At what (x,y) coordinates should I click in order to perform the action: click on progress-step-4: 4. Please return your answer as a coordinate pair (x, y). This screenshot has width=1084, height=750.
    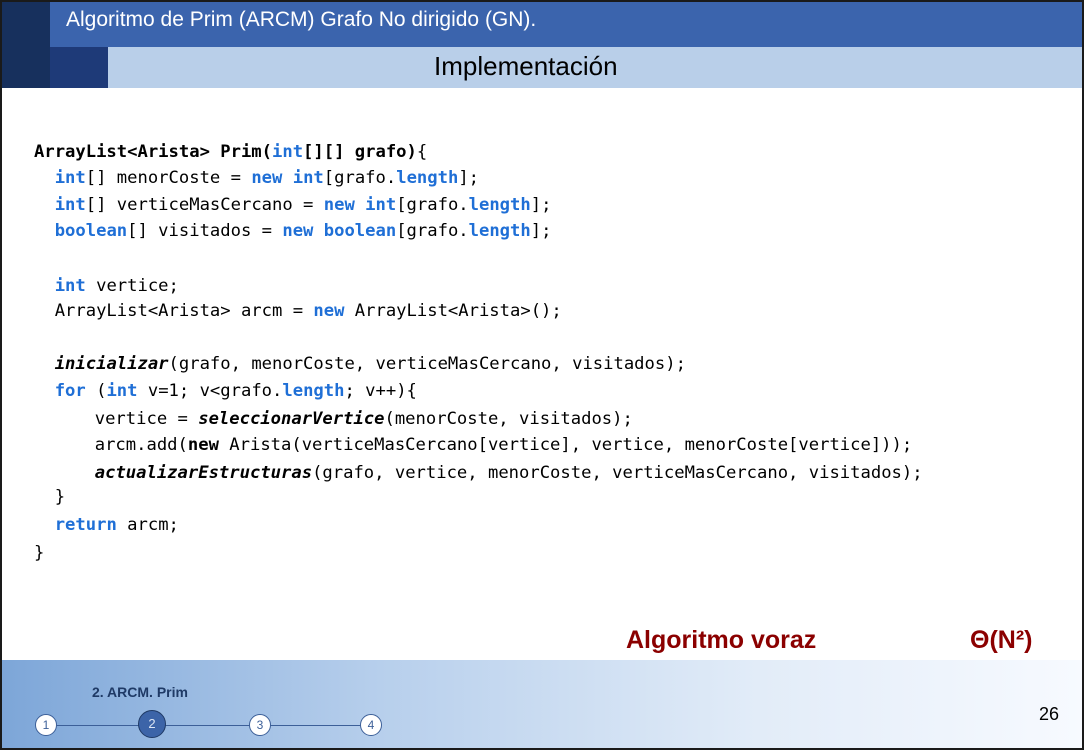
    Looking at the image, I should click on (371, 725).